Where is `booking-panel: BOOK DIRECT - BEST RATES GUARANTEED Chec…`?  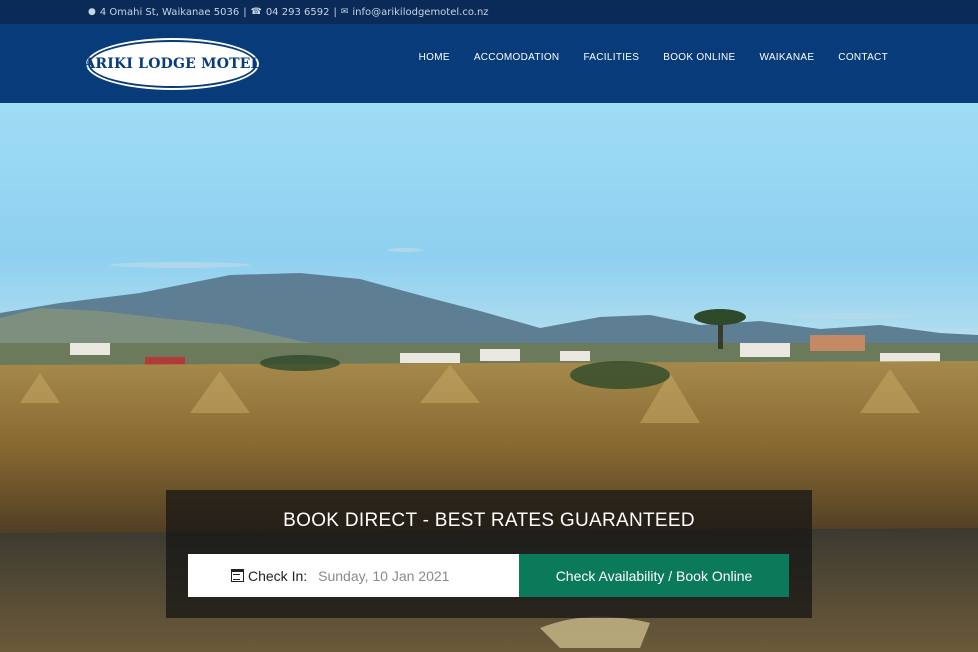 booking-panel: BOOK DIRECT - BEST RATES GUARANTEED Chec… is located at coordinates (489, 554).